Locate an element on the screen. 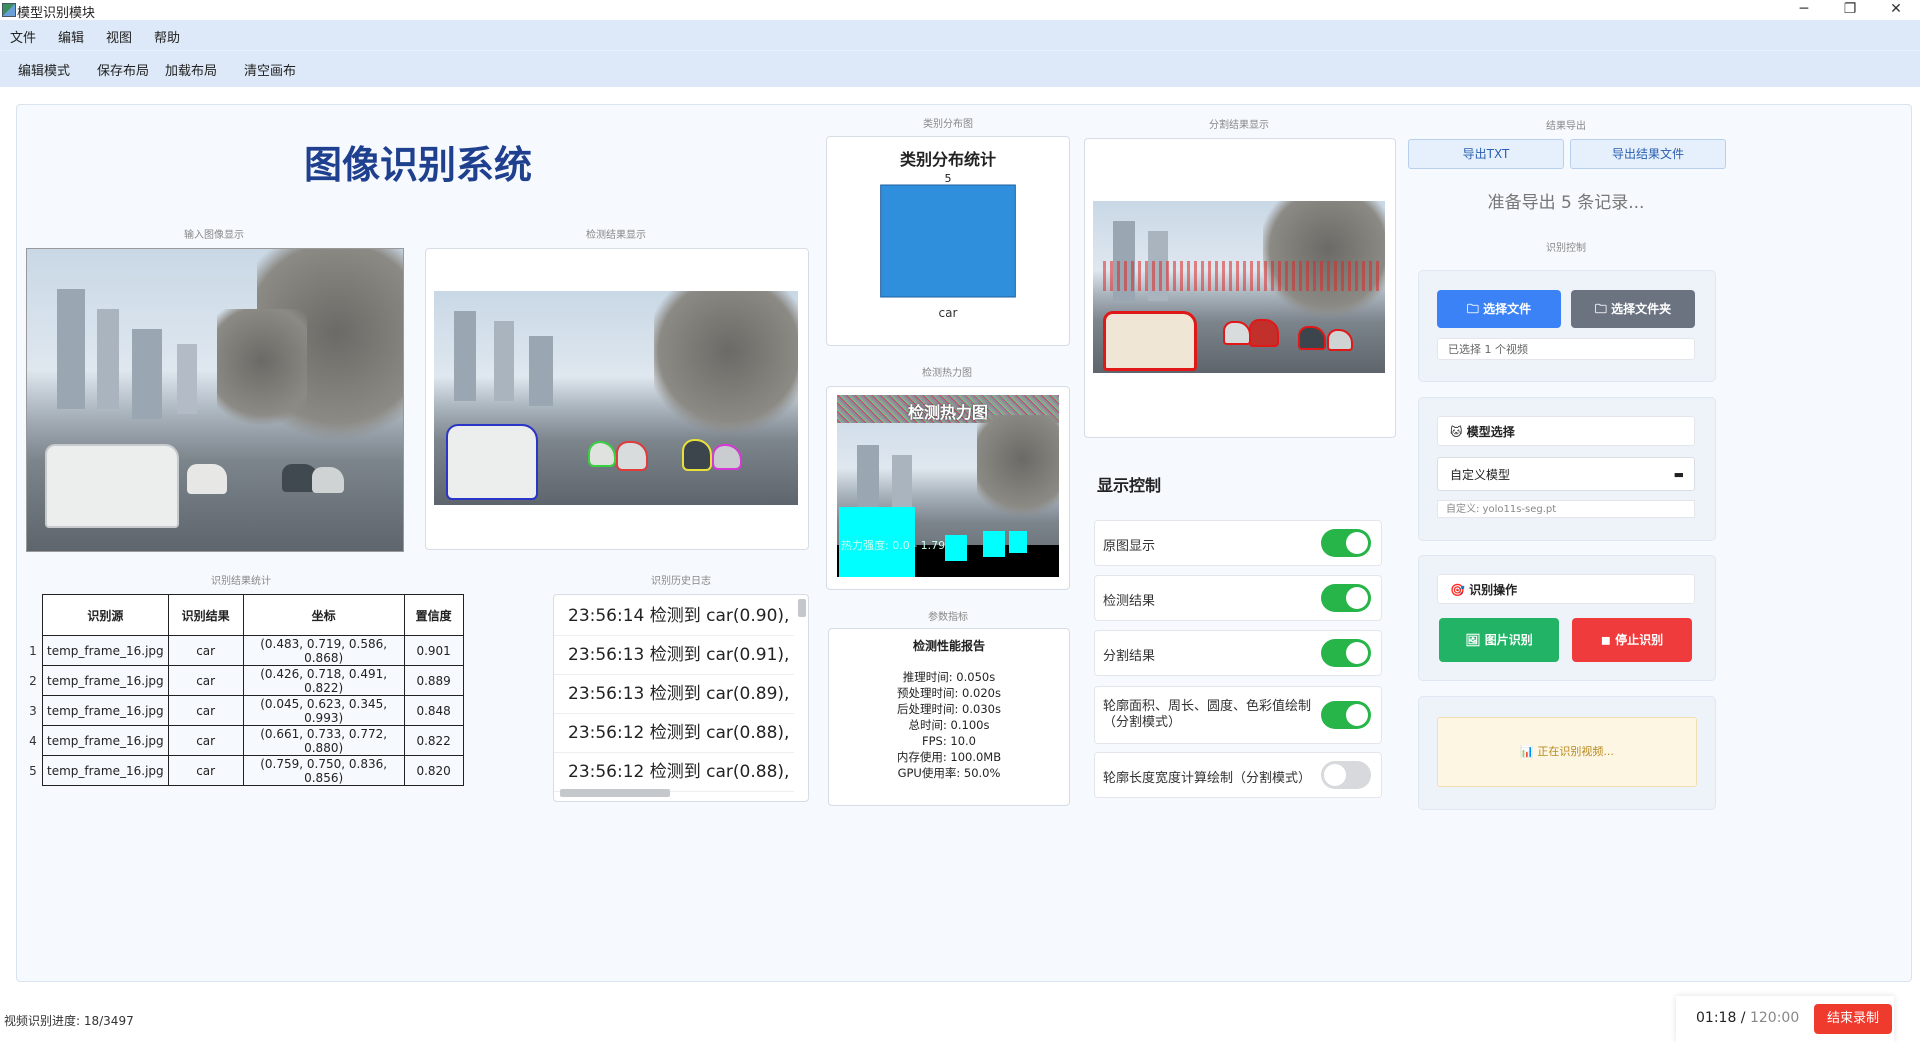 The width and height of the screenshot is (1920, 1042). record-timer: 01:18 / 120:00 is located at coordinates (1747, 1018).